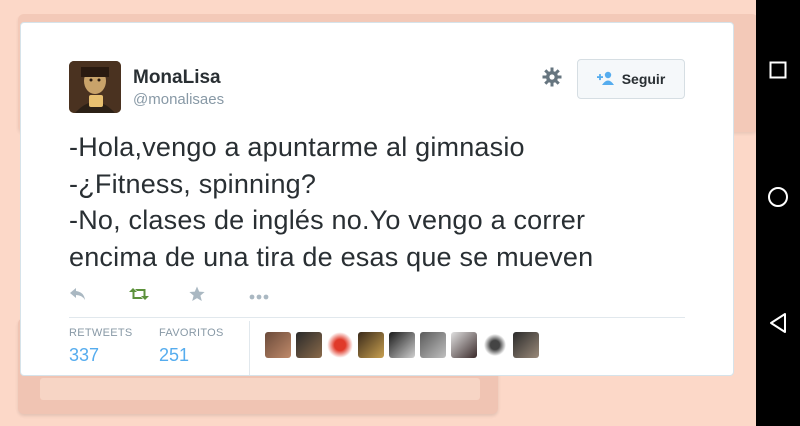 This screenshot has height=426, width=800. What do you see at coordinates (101, 346) in the screenshot?
I see `retweets-stat: RETWEETS 337` at bounding box center [101, 346].